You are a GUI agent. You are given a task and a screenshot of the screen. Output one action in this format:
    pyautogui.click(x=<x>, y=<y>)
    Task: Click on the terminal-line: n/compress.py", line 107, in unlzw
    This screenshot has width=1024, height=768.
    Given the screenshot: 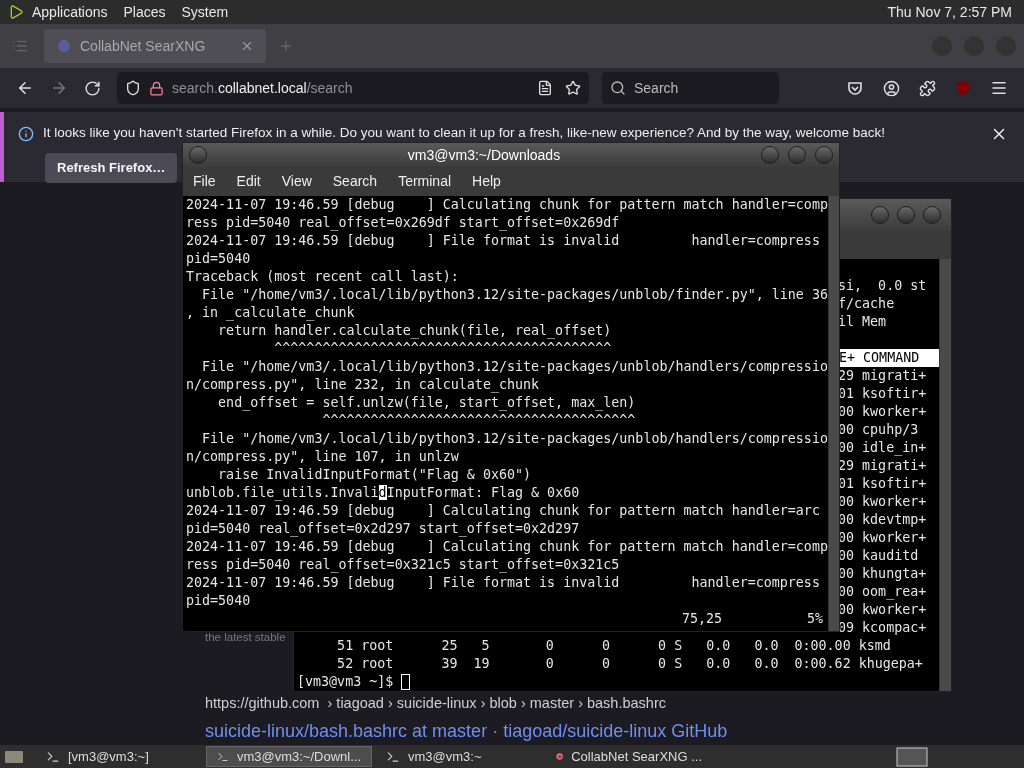 What is the action you would take?
    pyautogui.click(x=322, y=456)
    